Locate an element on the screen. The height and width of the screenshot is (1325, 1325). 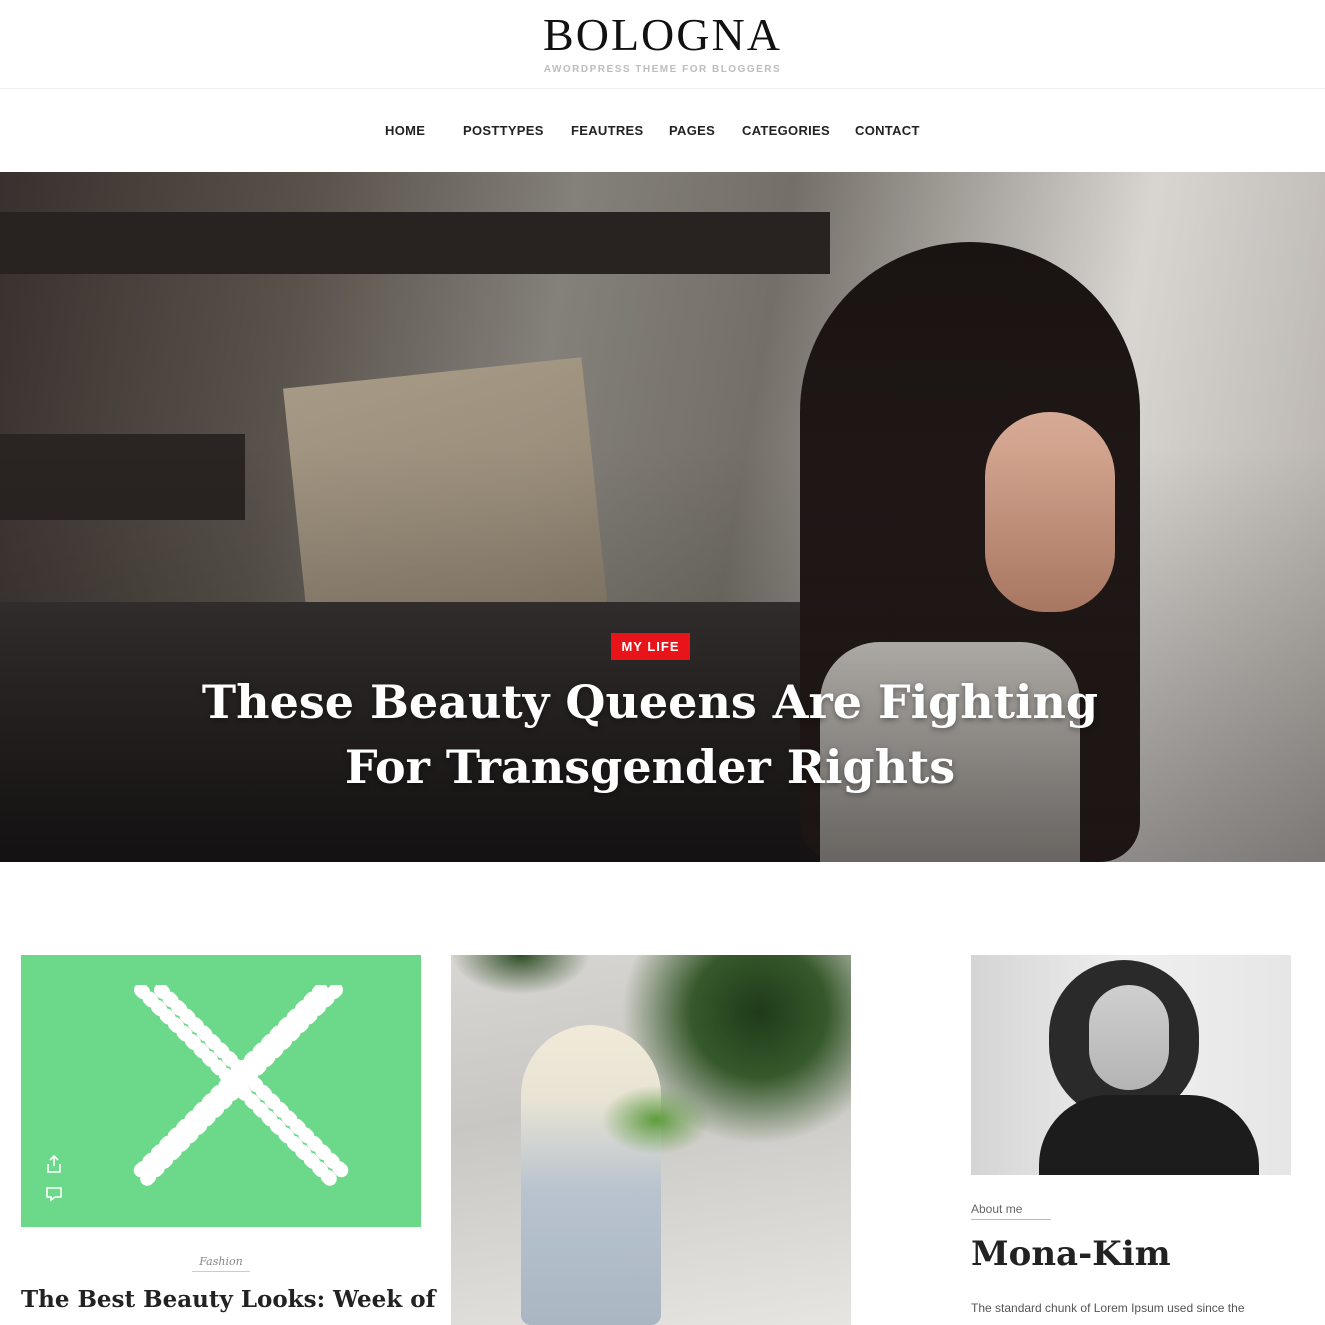
about-me-label: About me is located at coordinates (1011, 1211).